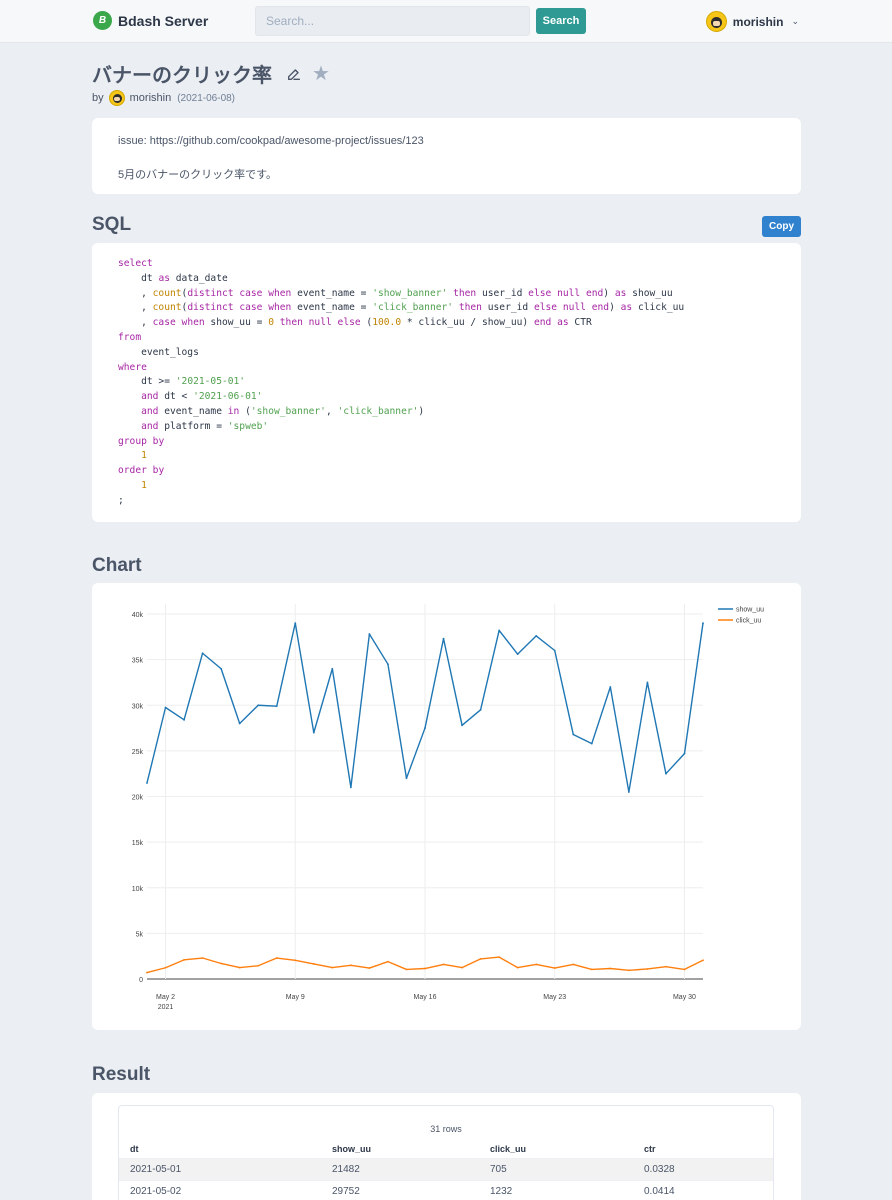 This screenshot has height=1200, width=892. I want to click on column-header: ctr, so click(703, 1149).